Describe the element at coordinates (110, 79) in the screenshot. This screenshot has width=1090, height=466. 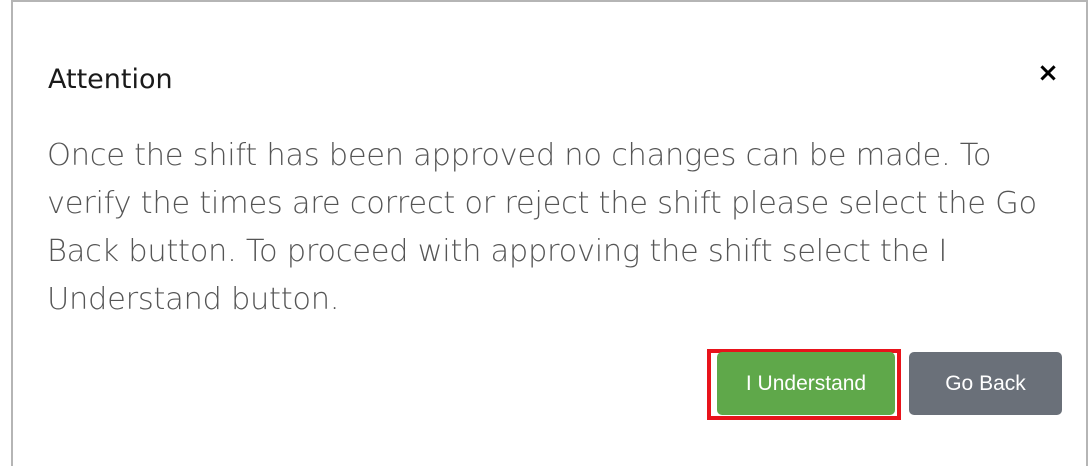
I see `dialog-title: Attention` at that location.